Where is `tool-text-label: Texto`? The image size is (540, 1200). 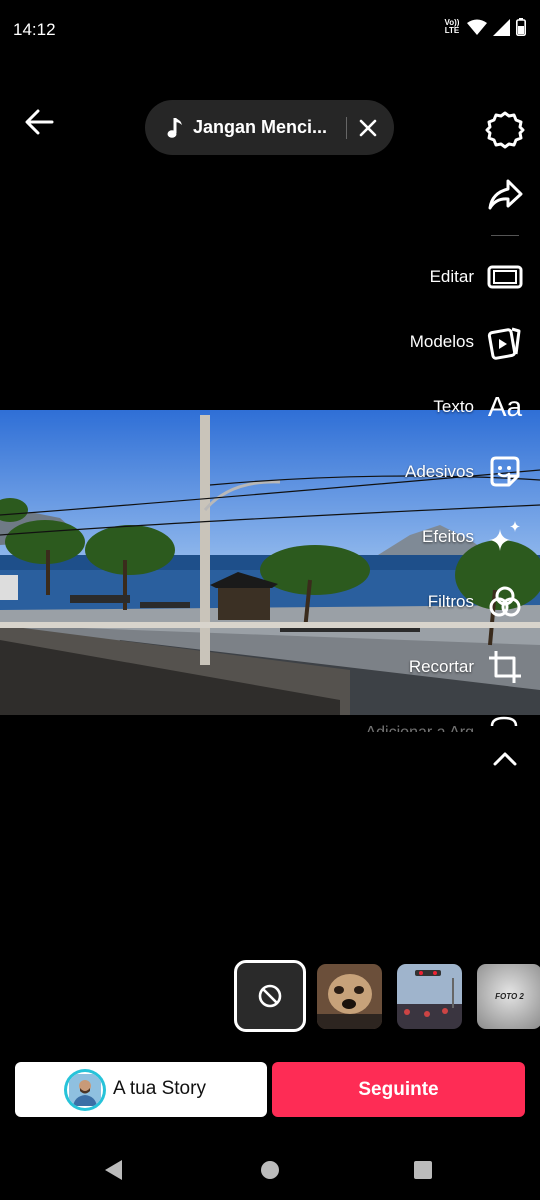 tool-text-label: Texto is located at coordinates (453, 406).